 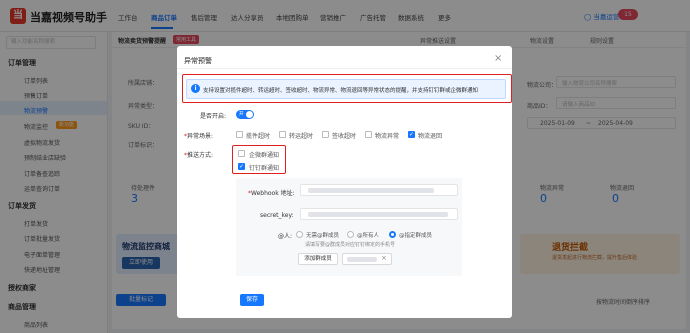 What do you see at coordinates (273, 193) in the screenshot?
I see `webhook-label: Webhook 地址:` at bounding box center [273, 193].